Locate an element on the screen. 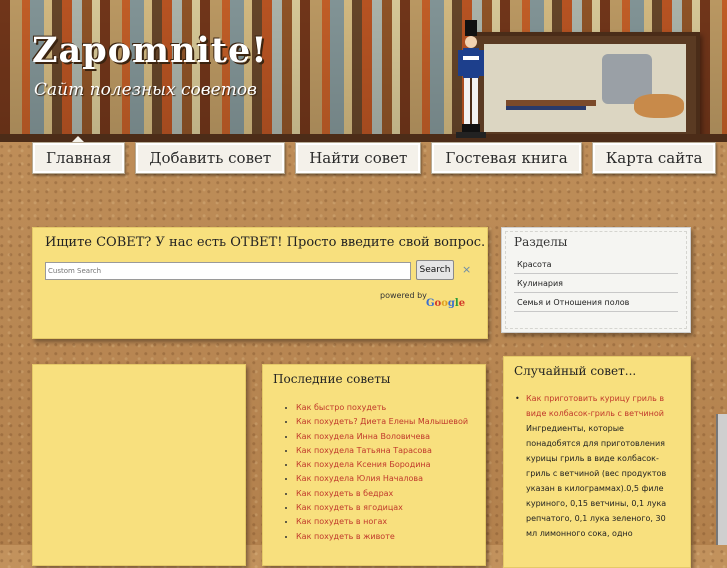  section-cooking: Кулинария is located at coordinates (596, 283).